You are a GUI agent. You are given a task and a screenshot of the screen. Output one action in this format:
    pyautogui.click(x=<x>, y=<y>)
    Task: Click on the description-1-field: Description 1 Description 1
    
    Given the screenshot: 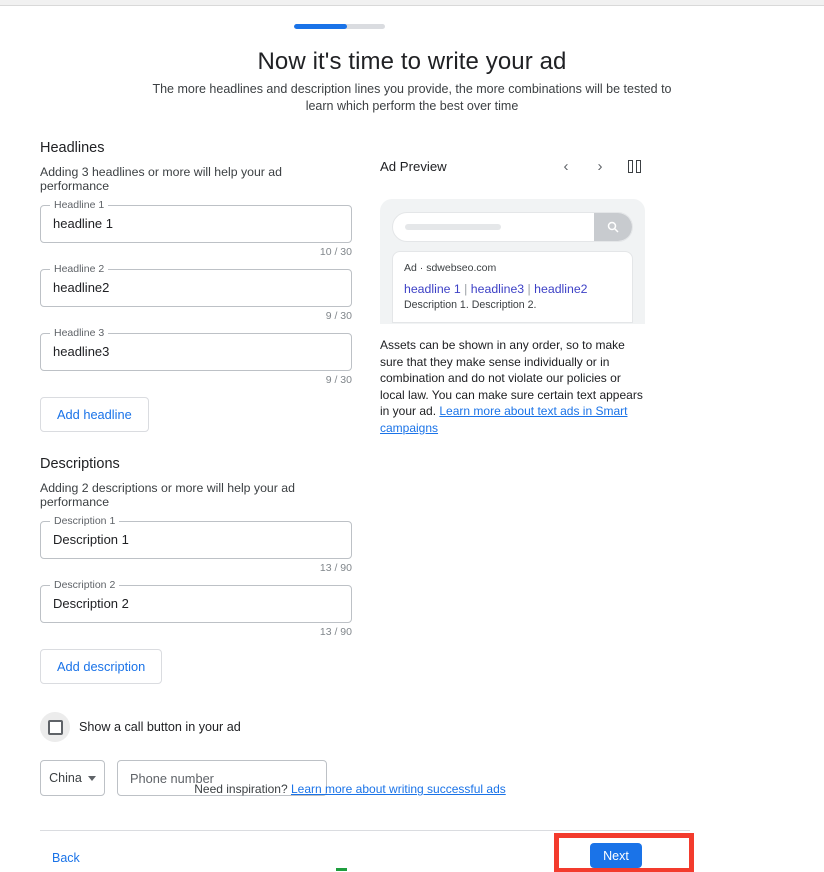 What is the action you would take?
    pyautogui.click(x=196, y=537)
    